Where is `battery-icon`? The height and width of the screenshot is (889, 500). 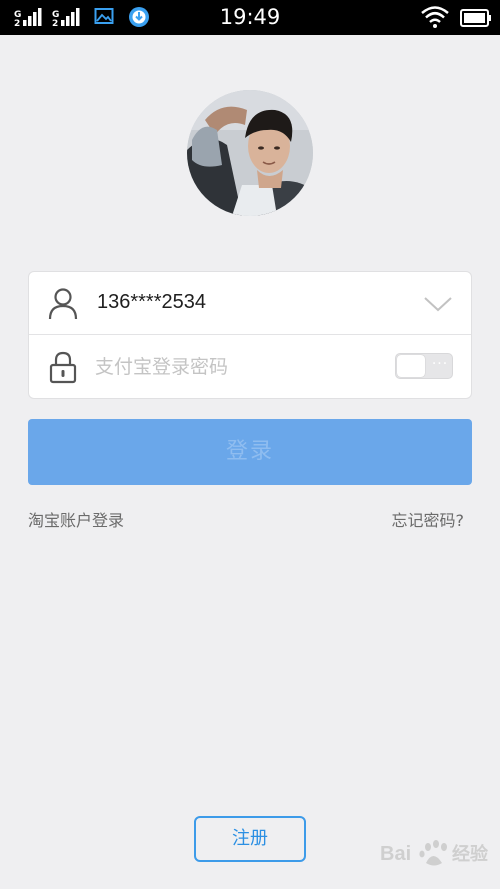
battery-icon is located at coordinates (475, 18).